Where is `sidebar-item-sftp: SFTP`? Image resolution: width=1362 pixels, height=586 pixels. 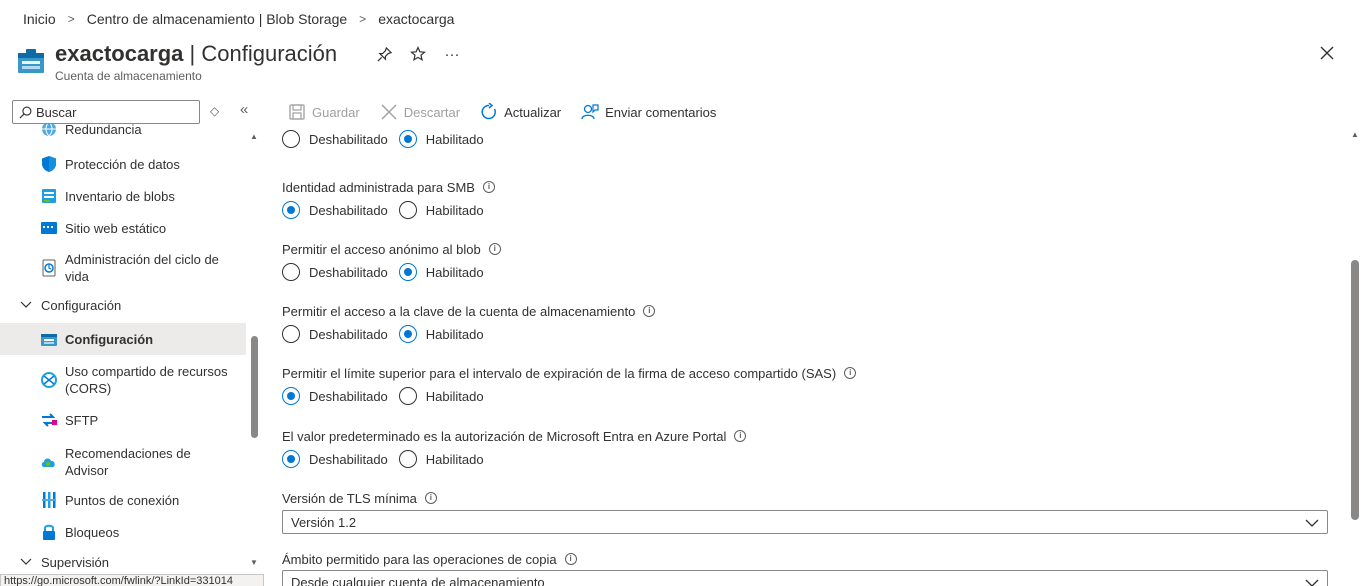 sidebar-item-sftp: SFTP is located at coordinates (123, 420).